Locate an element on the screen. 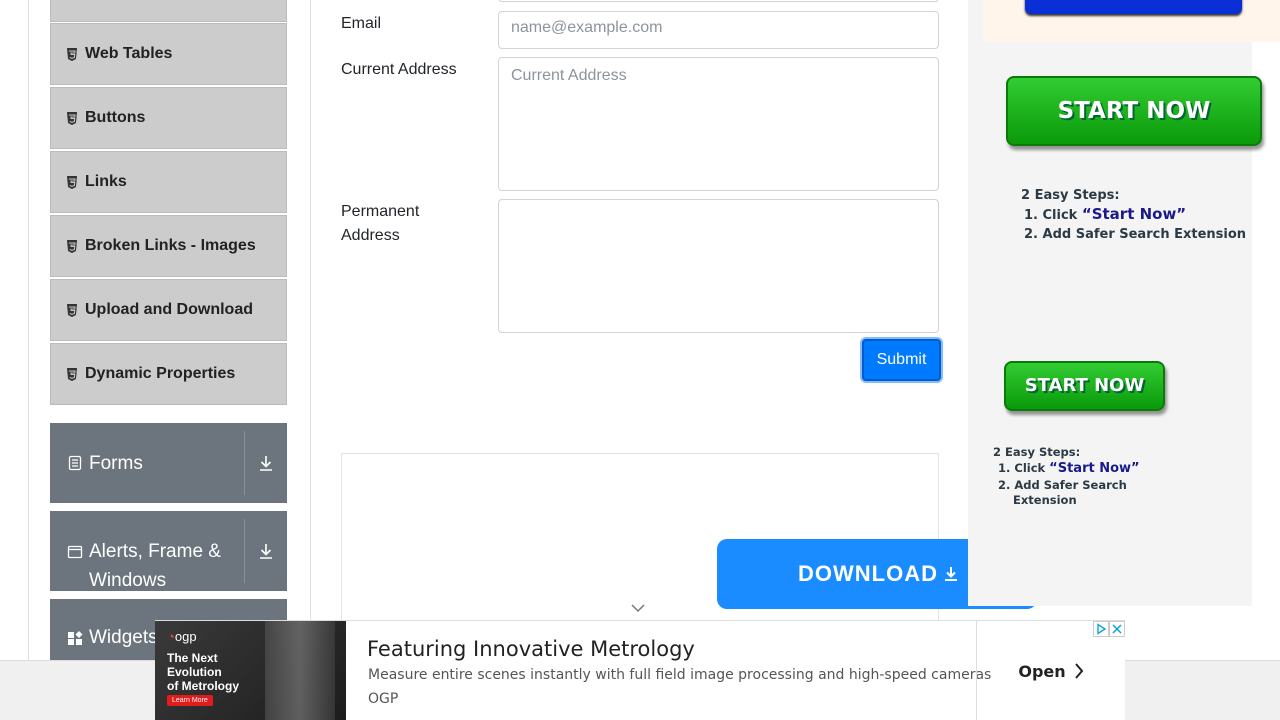 The width and height of the screenshot is (1280, 720). sidebar-item-label: Upload and Download is located at coordinates (169, 309).